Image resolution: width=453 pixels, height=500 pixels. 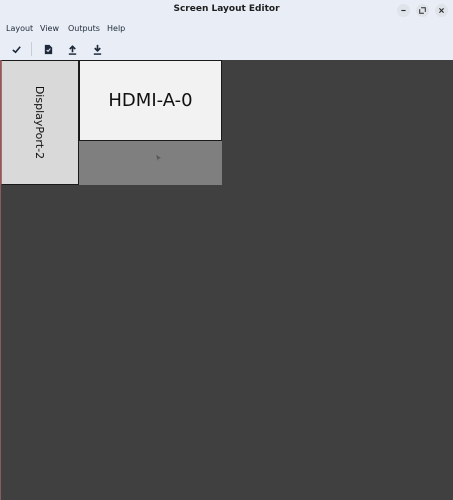 I want to click on output-label: HDMI-A-0, so click(x=150, y=100).